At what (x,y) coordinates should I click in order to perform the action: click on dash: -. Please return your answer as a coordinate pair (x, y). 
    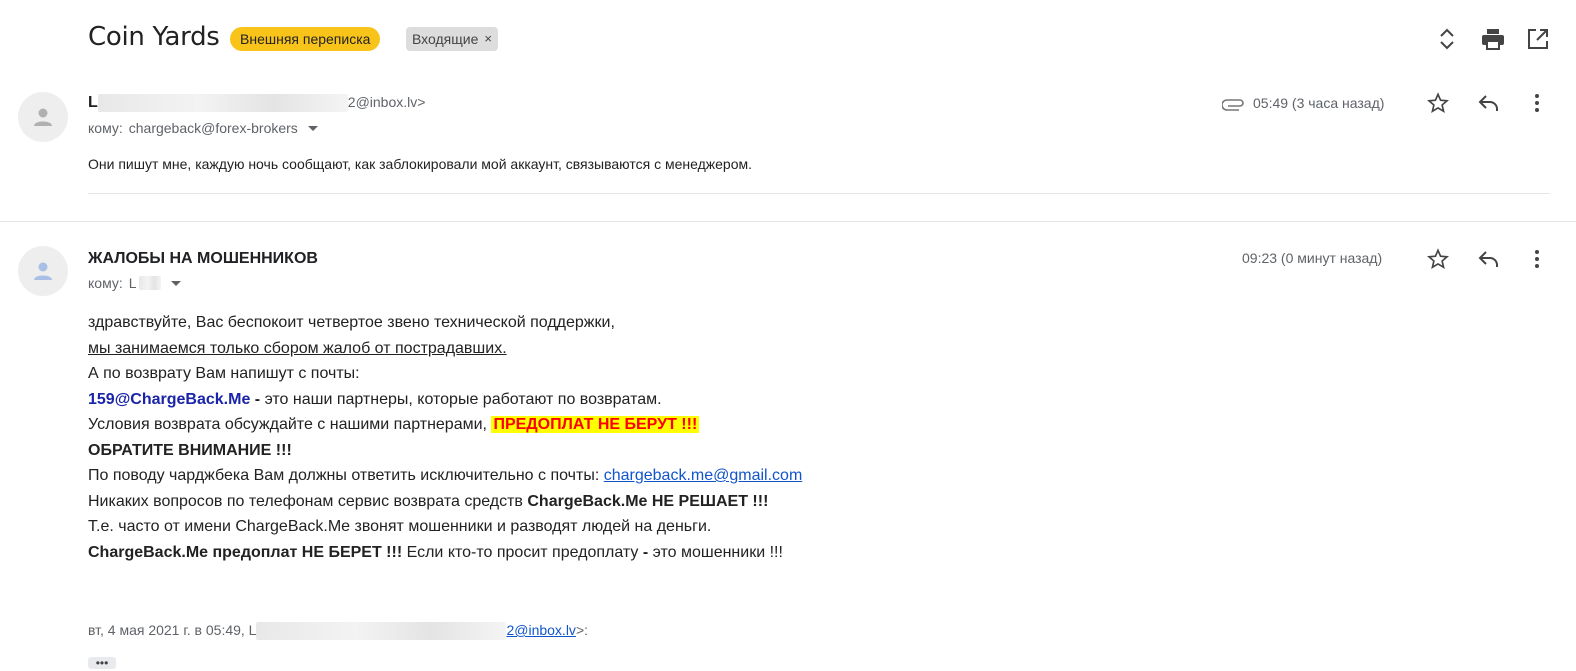
    Looking at the image, I should click on (257, 399).